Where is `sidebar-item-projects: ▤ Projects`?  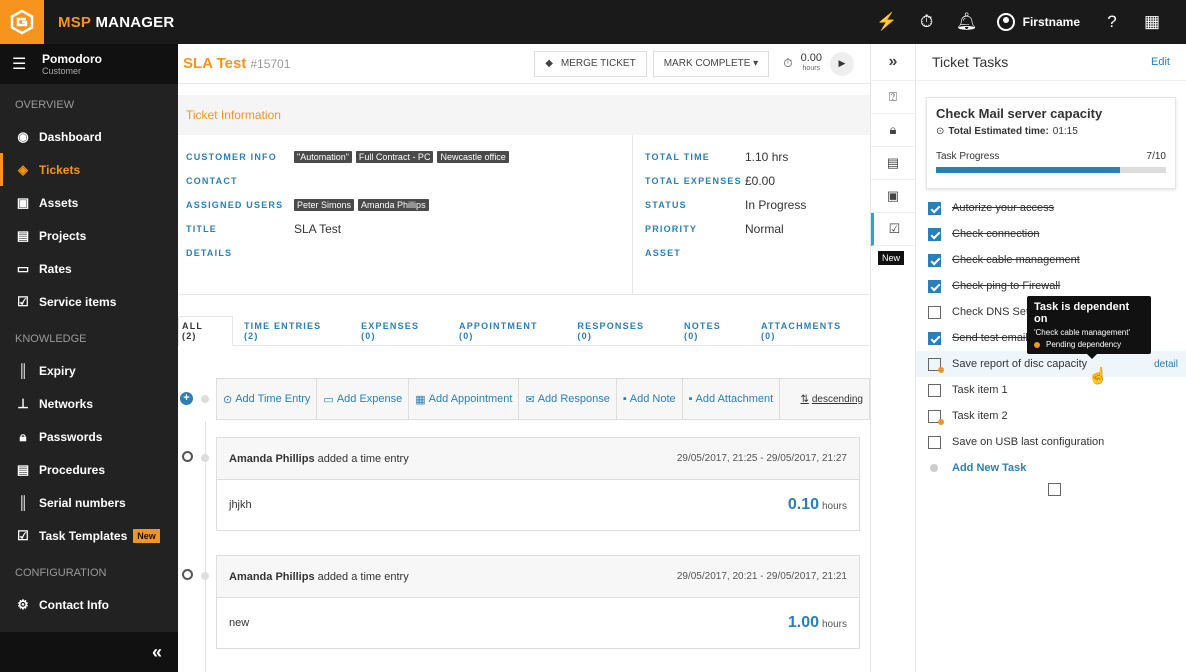 sidebar-item-projects: ▤ Projects is located at coordinates (89, 235).